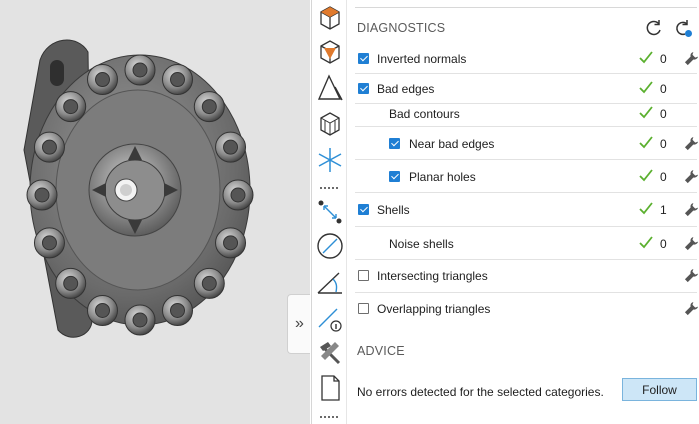 This screenshot has width=699, height=424. Describe the element at coordinates (526, 113) in the screenshot. I see `diag-row-bad-contours: Bad contours 0` at that location.